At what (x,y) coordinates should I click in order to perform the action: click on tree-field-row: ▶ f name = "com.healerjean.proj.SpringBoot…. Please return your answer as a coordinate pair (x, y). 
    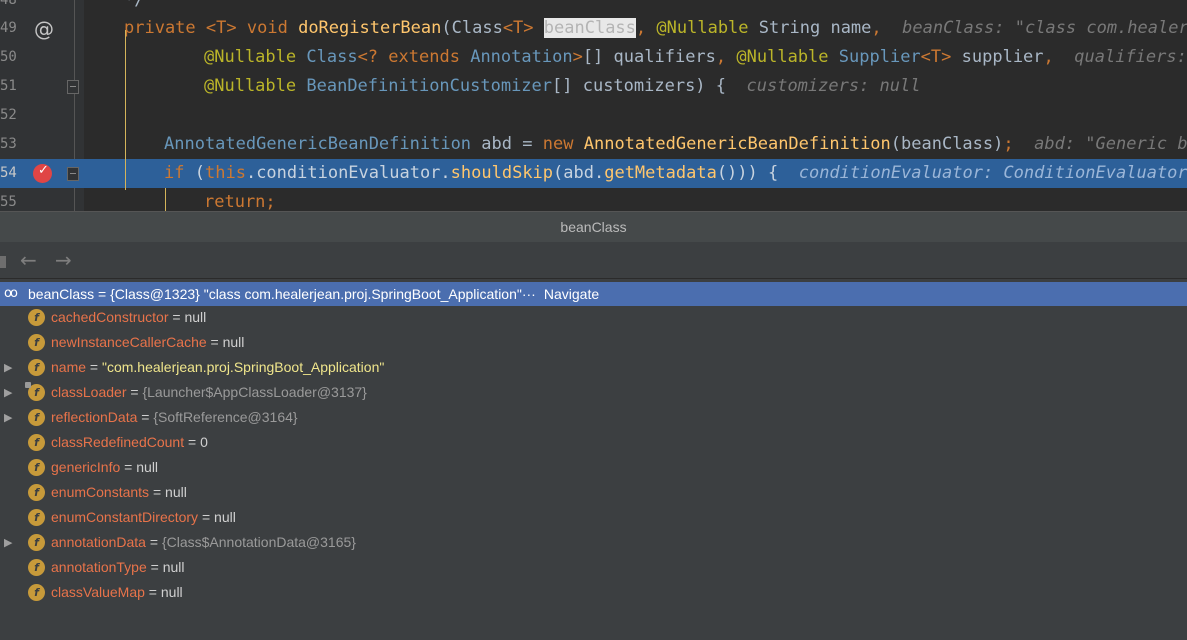
    Looking at the image, I should click on (593, 367).